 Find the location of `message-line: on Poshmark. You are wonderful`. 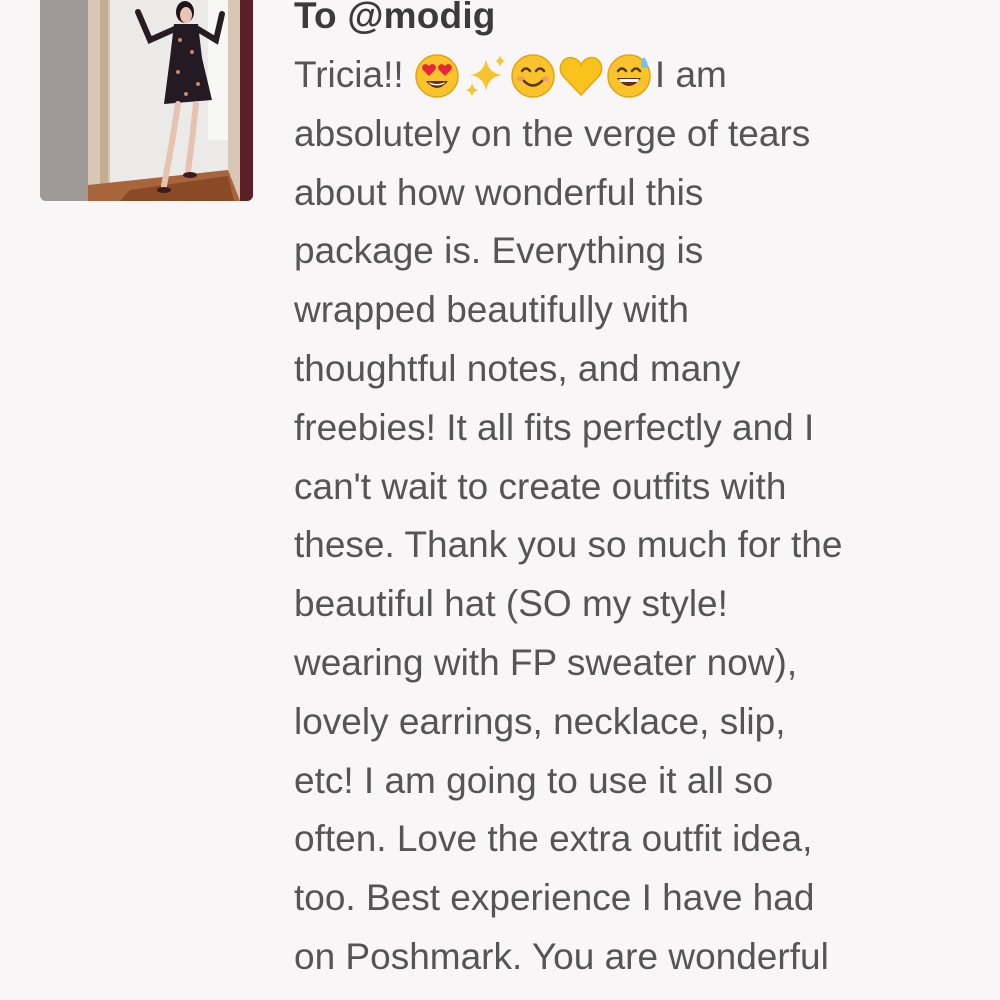

message-line: on Poshmark. You are wonderful is located at coordinates (561, 956).